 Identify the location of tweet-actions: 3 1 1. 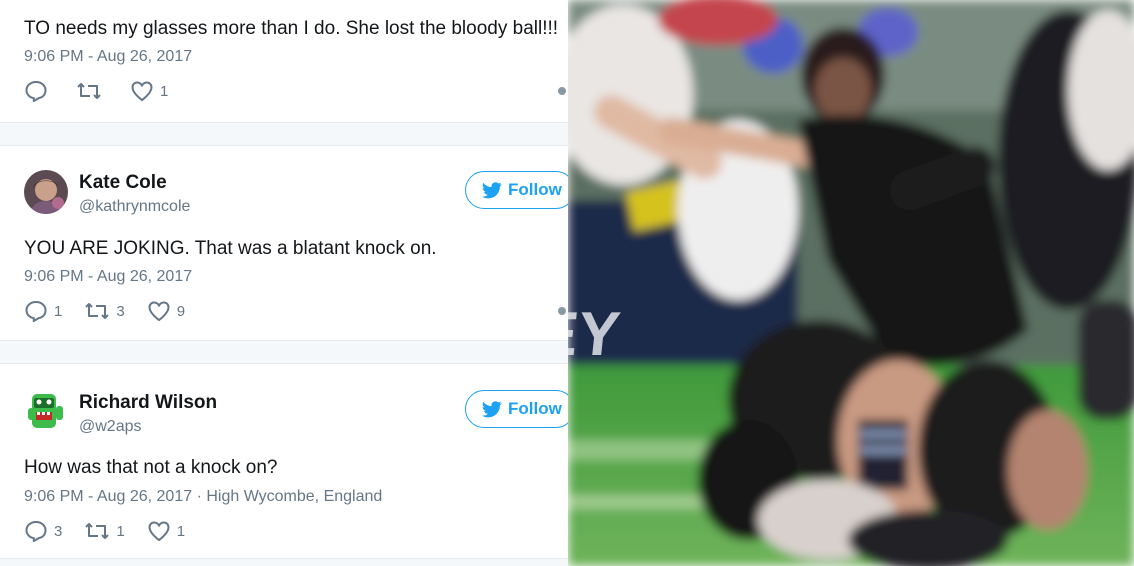
(115, 531).